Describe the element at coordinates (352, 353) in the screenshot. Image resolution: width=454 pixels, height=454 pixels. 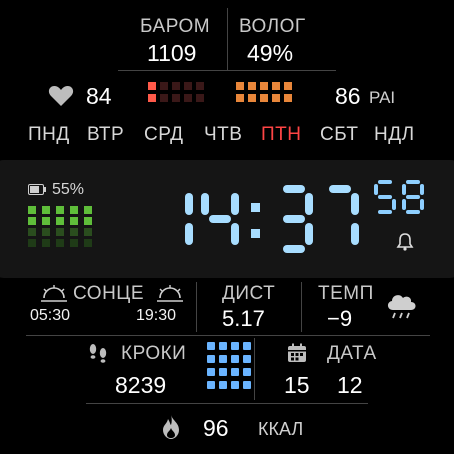
I see `date-label: ДАТА` at that location.